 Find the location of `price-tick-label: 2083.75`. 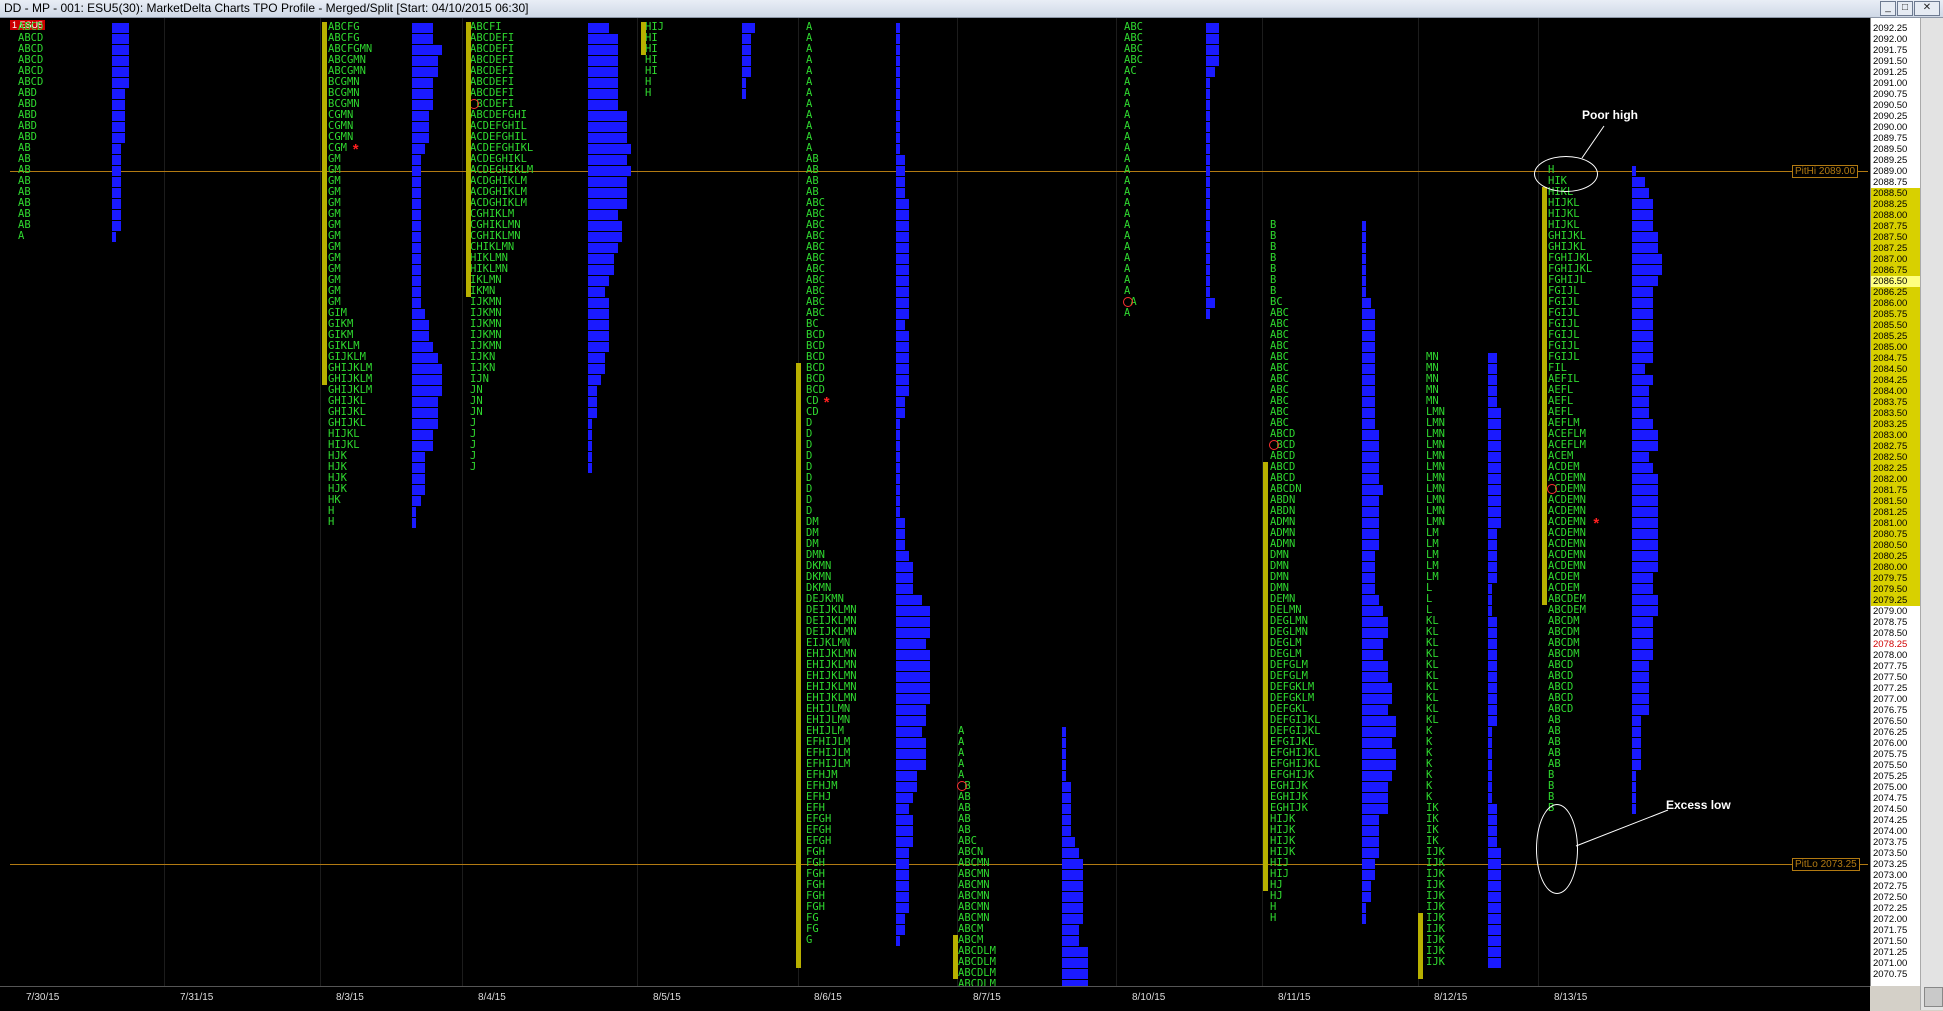

price-tick-label: 2083.75 is located at coordinates (1895, 402).